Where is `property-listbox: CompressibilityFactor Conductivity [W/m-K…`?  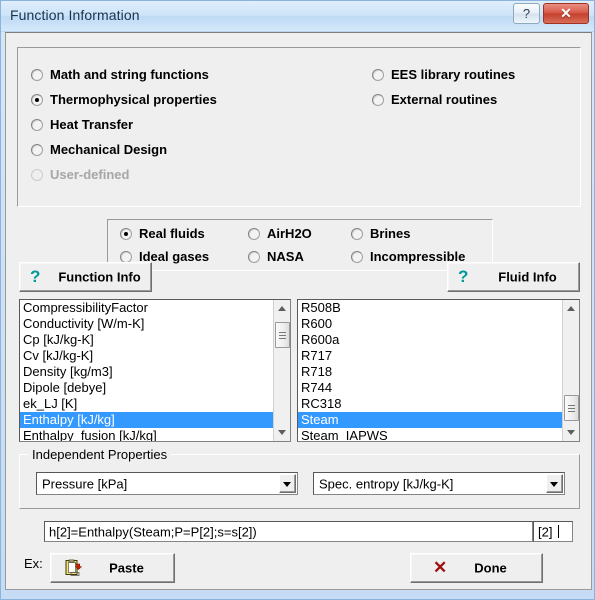 property-listbox: CompressibilityFactor Conductivity [W/m-K… is located at coordinates (155, 370).